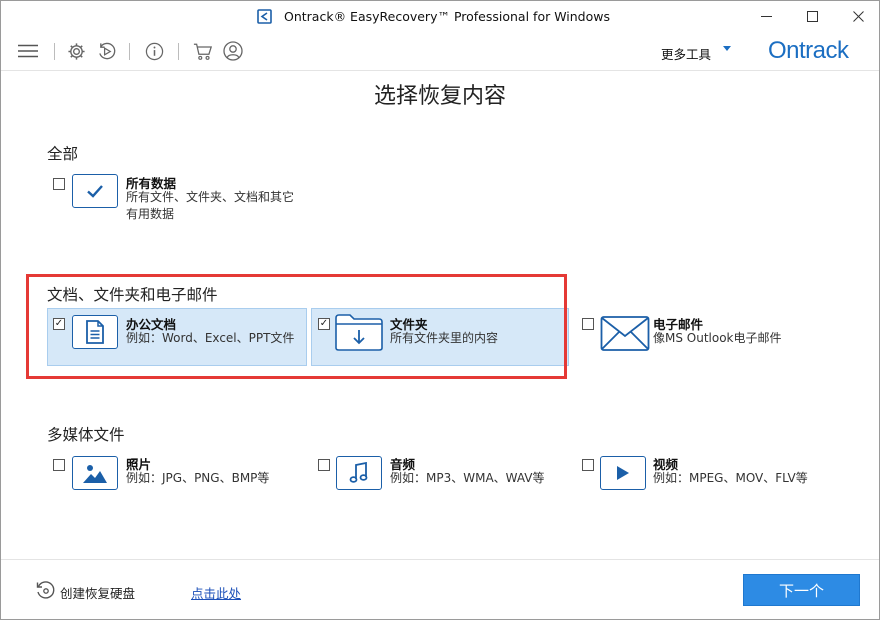 Image resolution: width=880 pixels, height=620 pixels. Describe the element at coordinates (727, 48) in the screenshot. I see `caret-down-icon` at that location.